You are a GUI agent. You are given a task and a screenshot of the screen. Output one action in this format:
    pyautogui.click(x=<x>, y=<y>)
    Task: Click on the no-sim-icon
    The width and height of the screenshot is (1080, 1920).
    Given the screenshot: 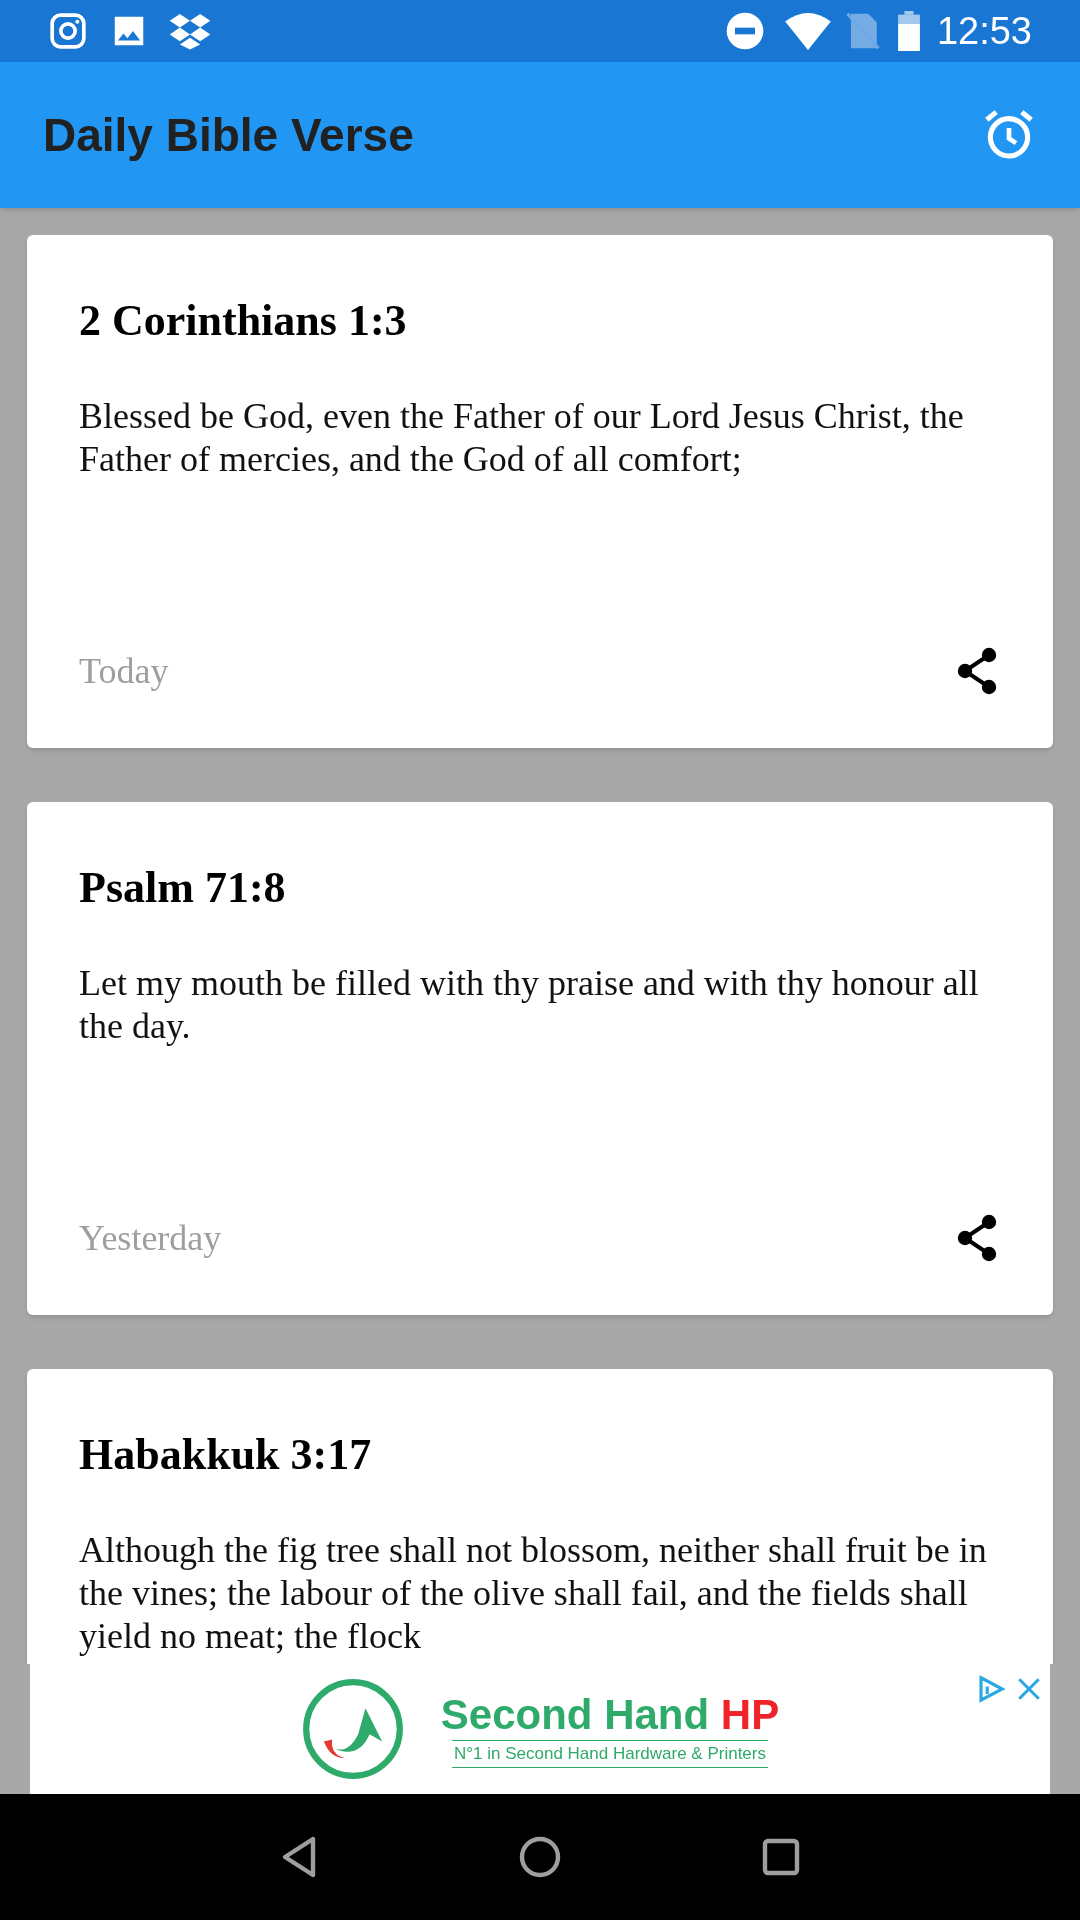 What is the action you would take?
    pyautogui.click(x=862, y=31)
    